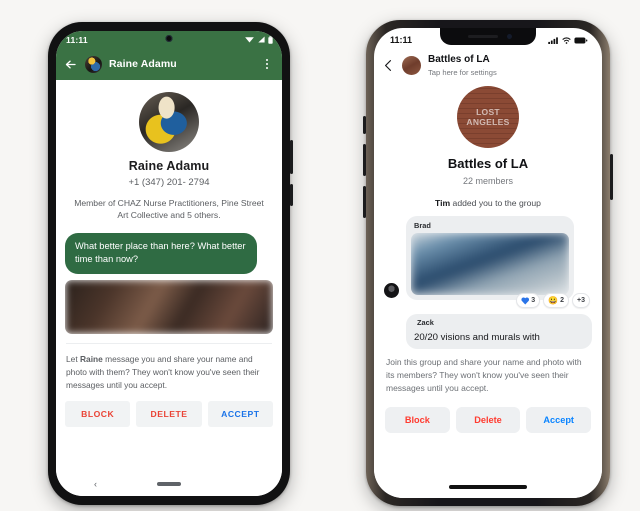  I want to click on android-app-bar: Raine Adamu, so click(169, 64).